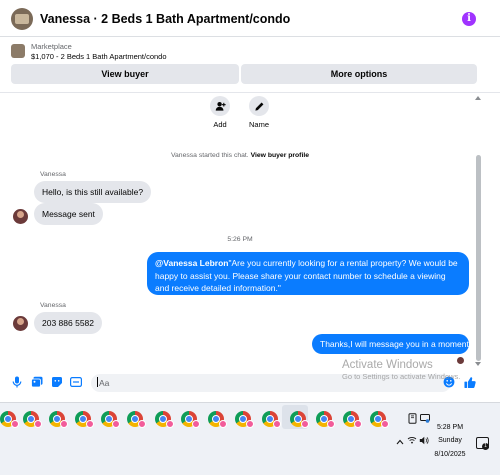  What do you see at coordinates (400, 442) in the screenshot?
I see `chevron-up-icon` at bounding box center [400, 442].